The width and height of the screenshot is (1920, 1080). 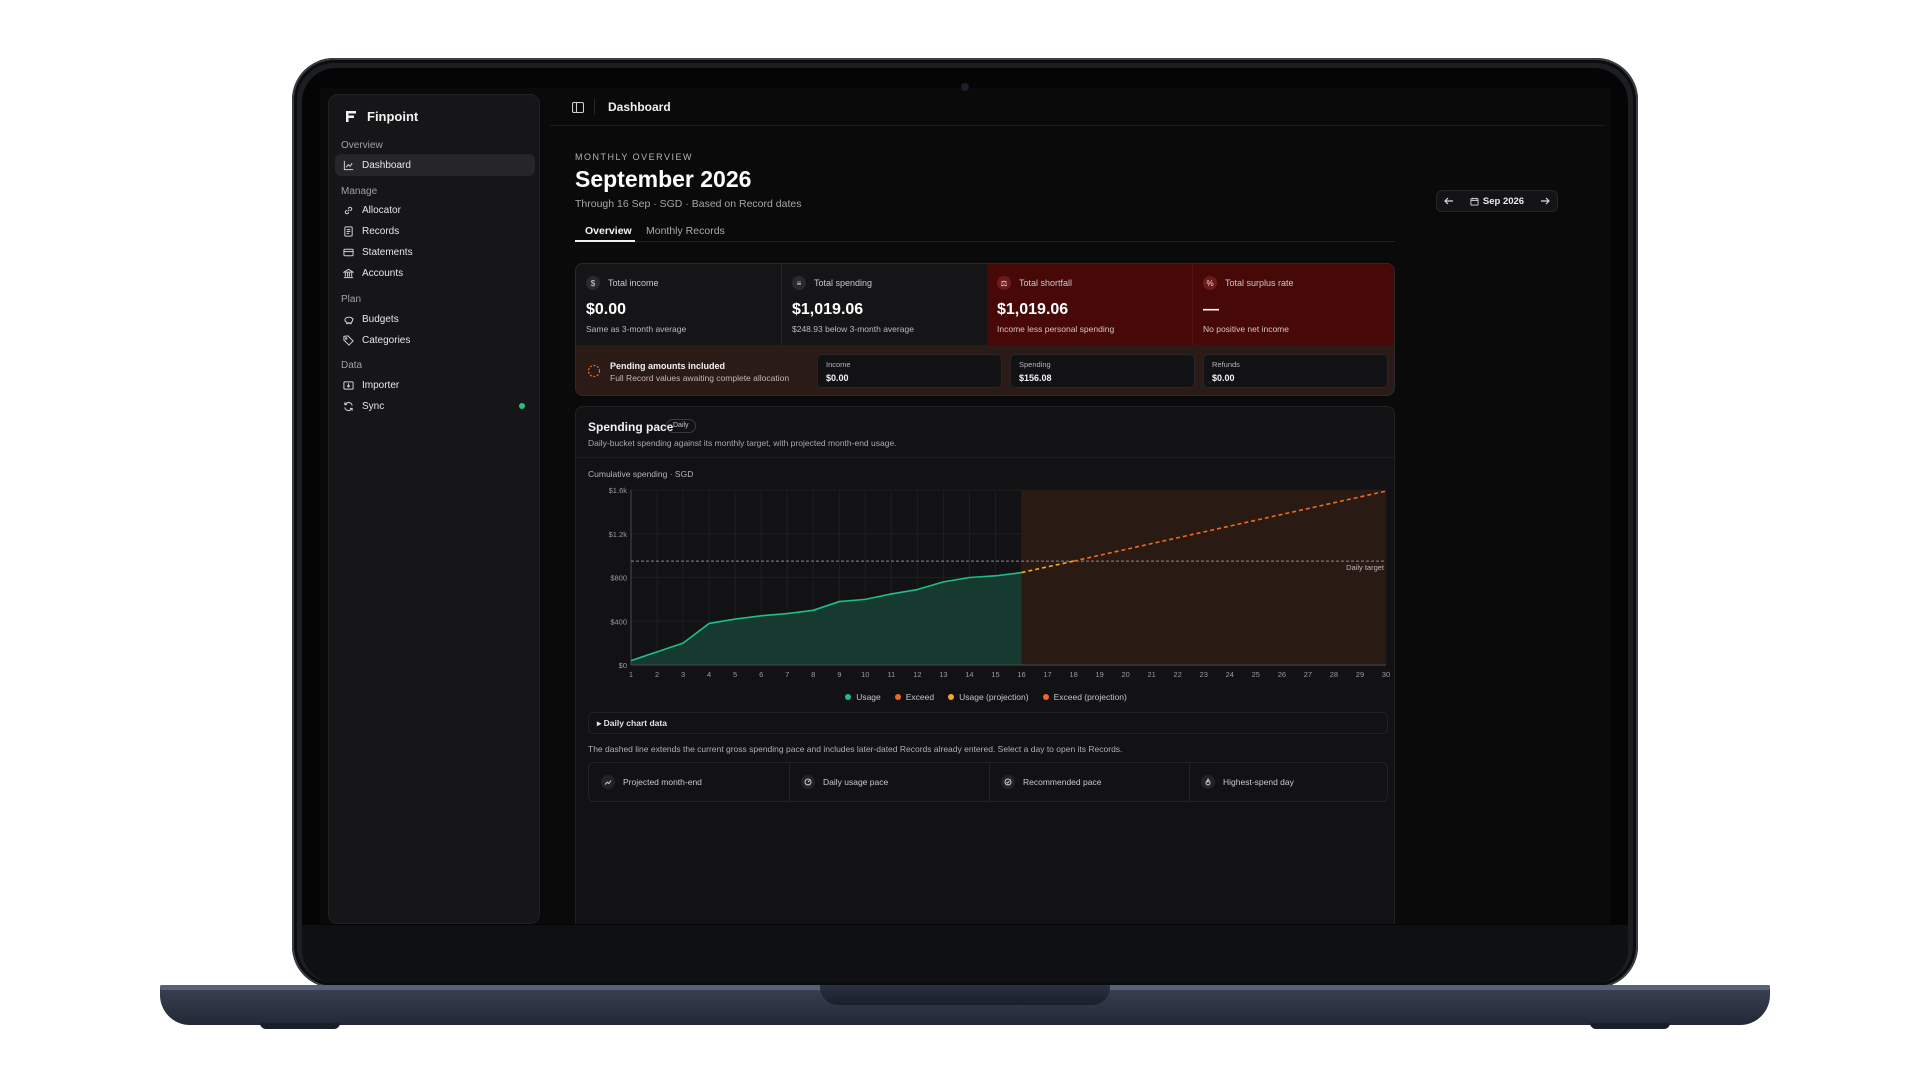 What do you see at coordinates (1008, 782) in the screenshot?
I see `check-circle-icon` at bounding box center [1008, 782].